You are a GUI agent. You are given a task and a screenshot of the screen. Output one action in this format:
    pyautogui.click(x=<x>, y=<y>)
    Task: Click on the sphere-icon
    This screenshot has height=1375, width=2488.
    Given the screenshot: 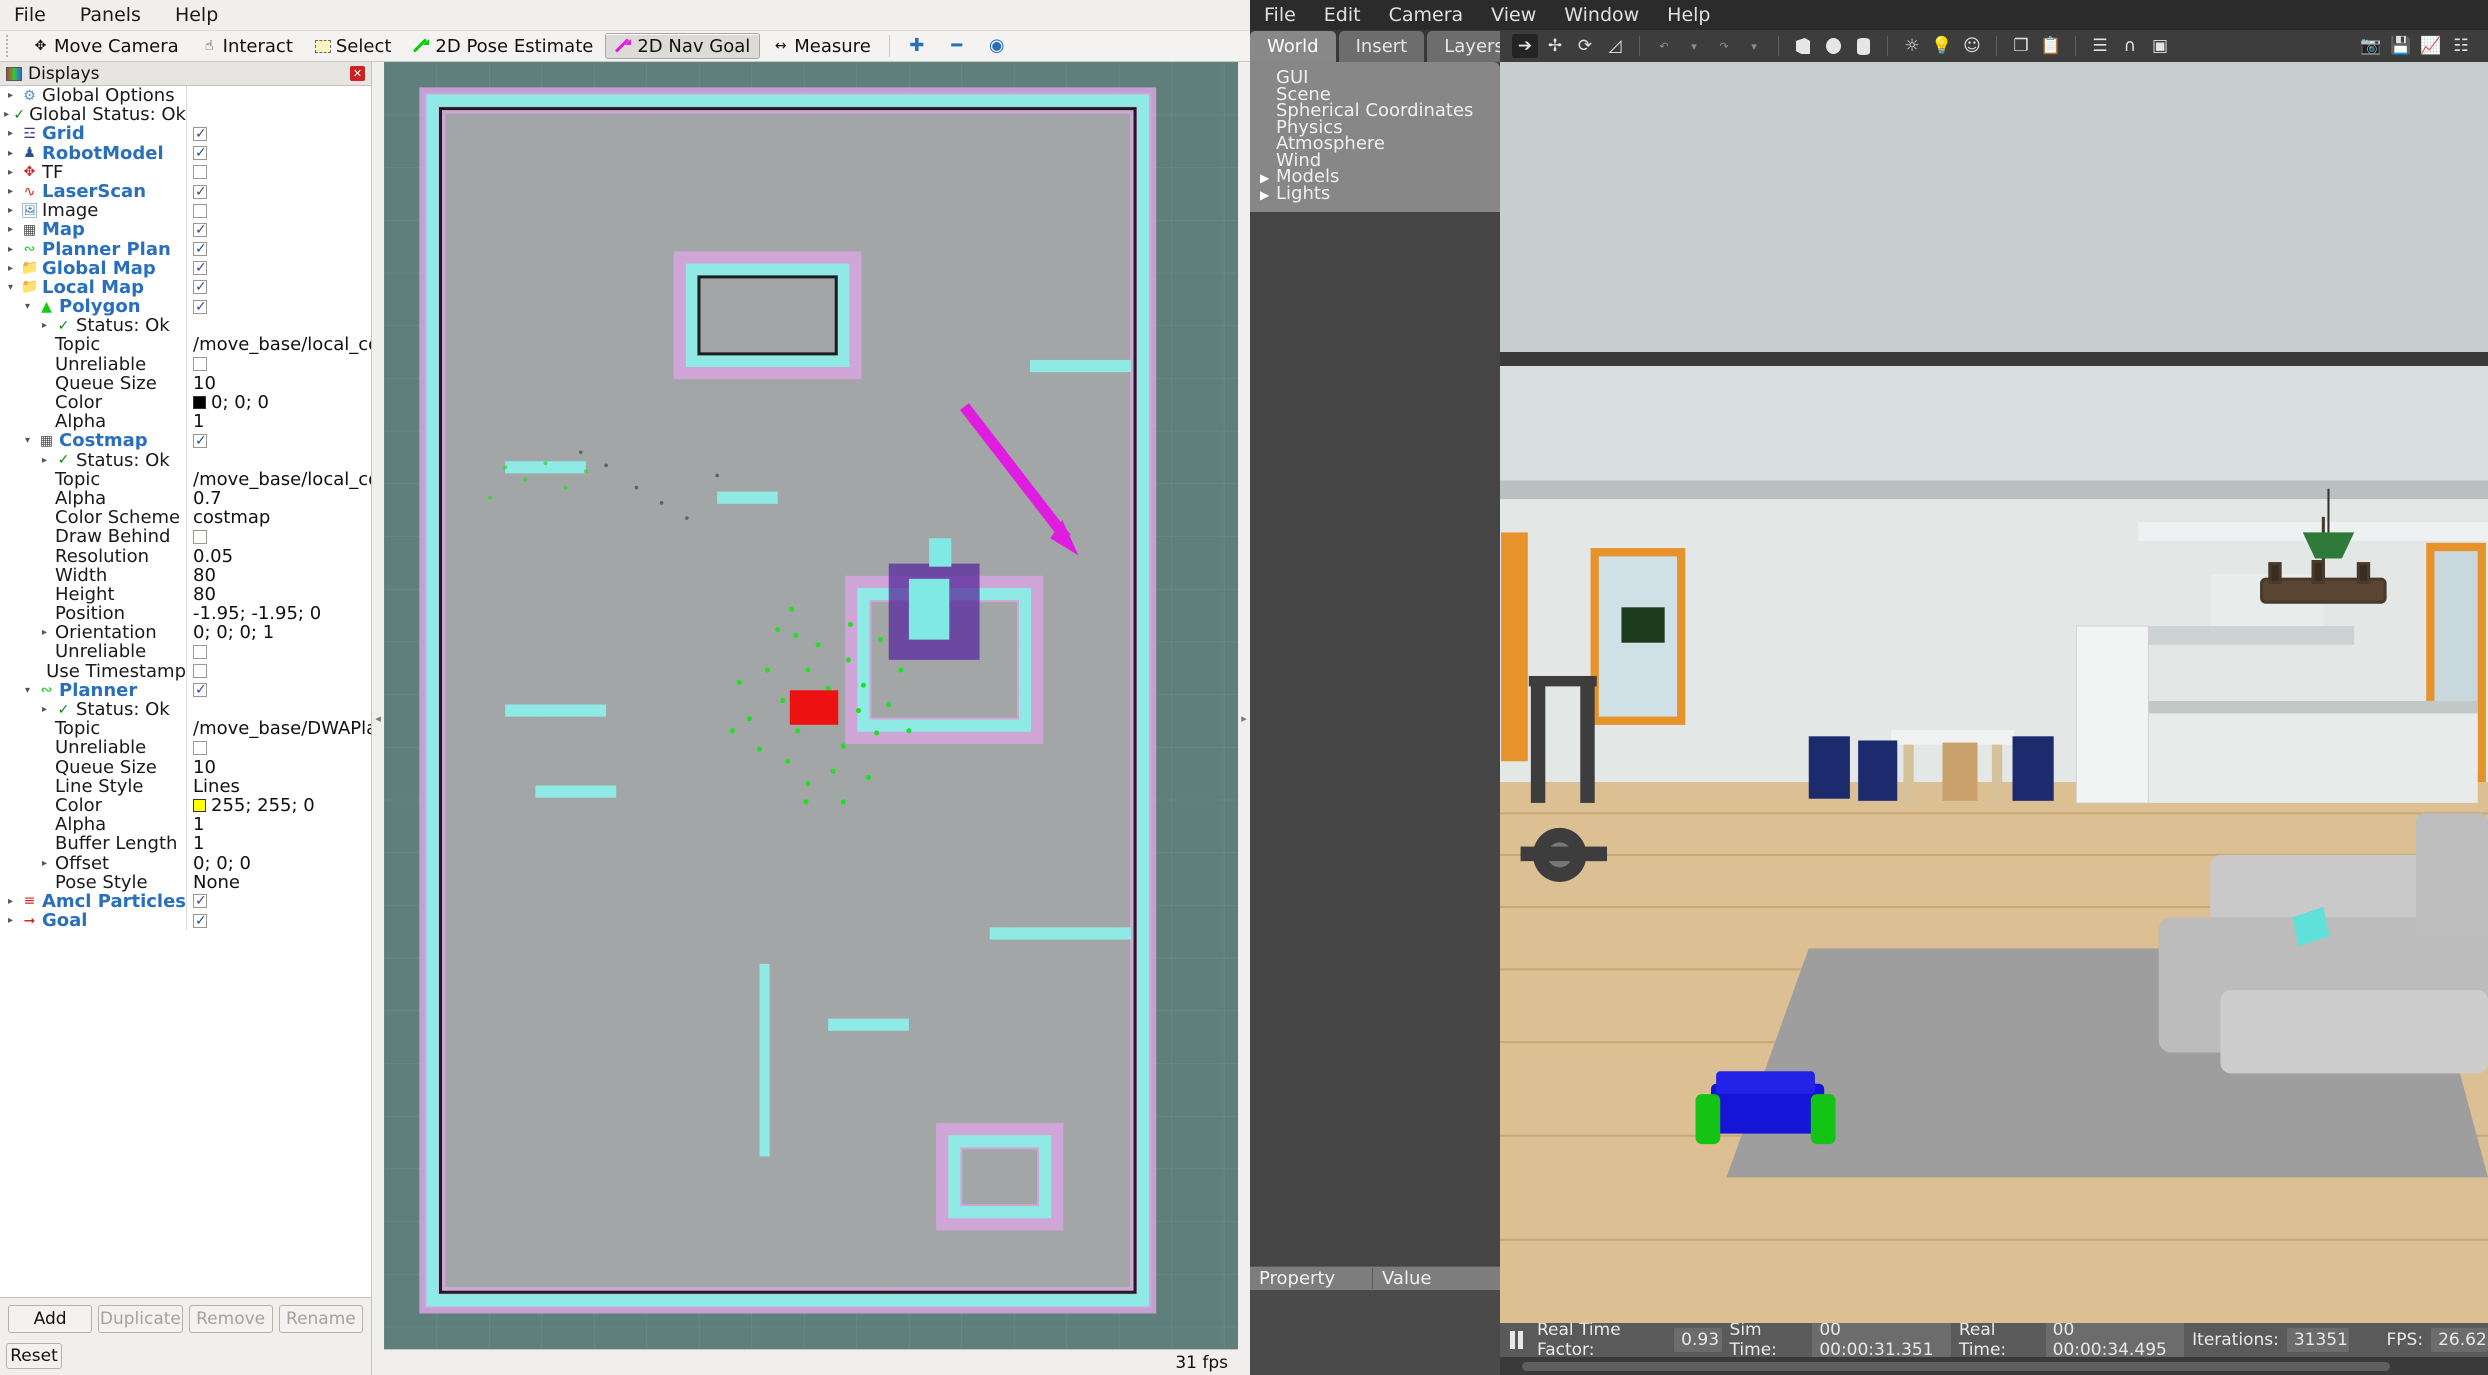 What is the action you would take?
    pyautogui.click(x=1833, y=46)
    